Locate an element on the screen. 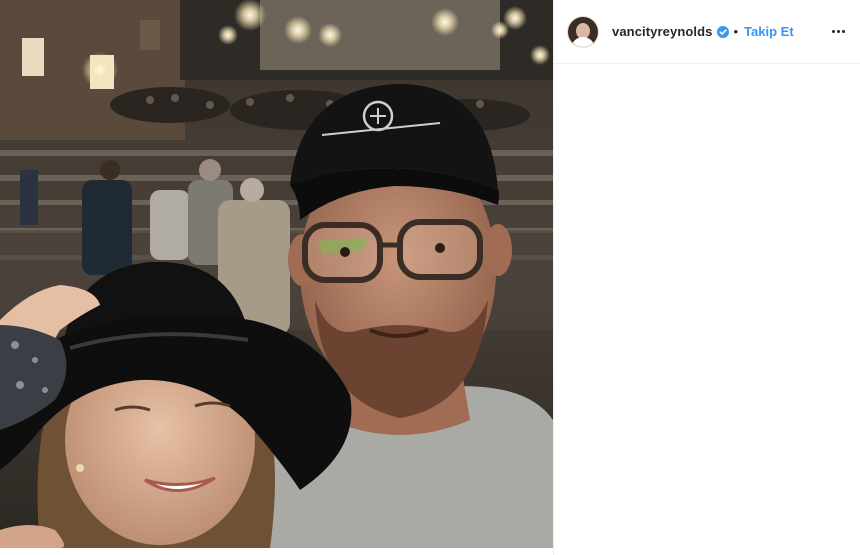 The height and width of the screenshot is (555, 860). avatar-shirt is located at coordinates (583, 41).